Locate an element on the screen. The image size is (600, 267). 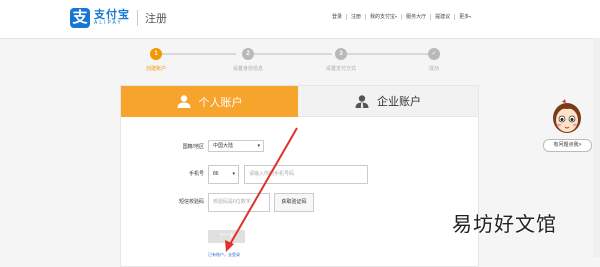
cartoon-girl-icon is located at coordinates (567, 116).